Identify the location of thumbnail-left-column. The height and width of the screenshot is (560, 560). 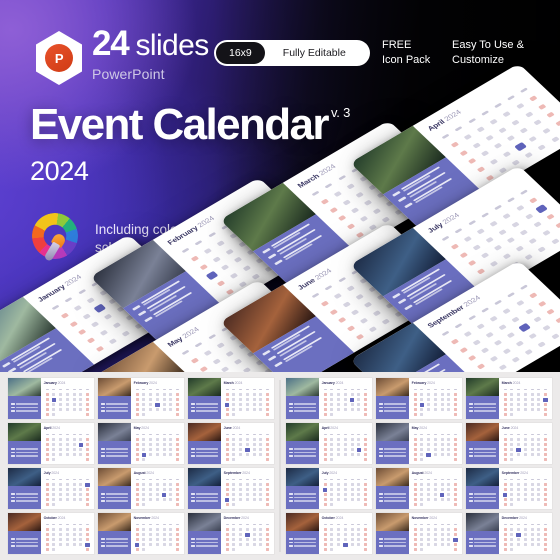
(204, 488).